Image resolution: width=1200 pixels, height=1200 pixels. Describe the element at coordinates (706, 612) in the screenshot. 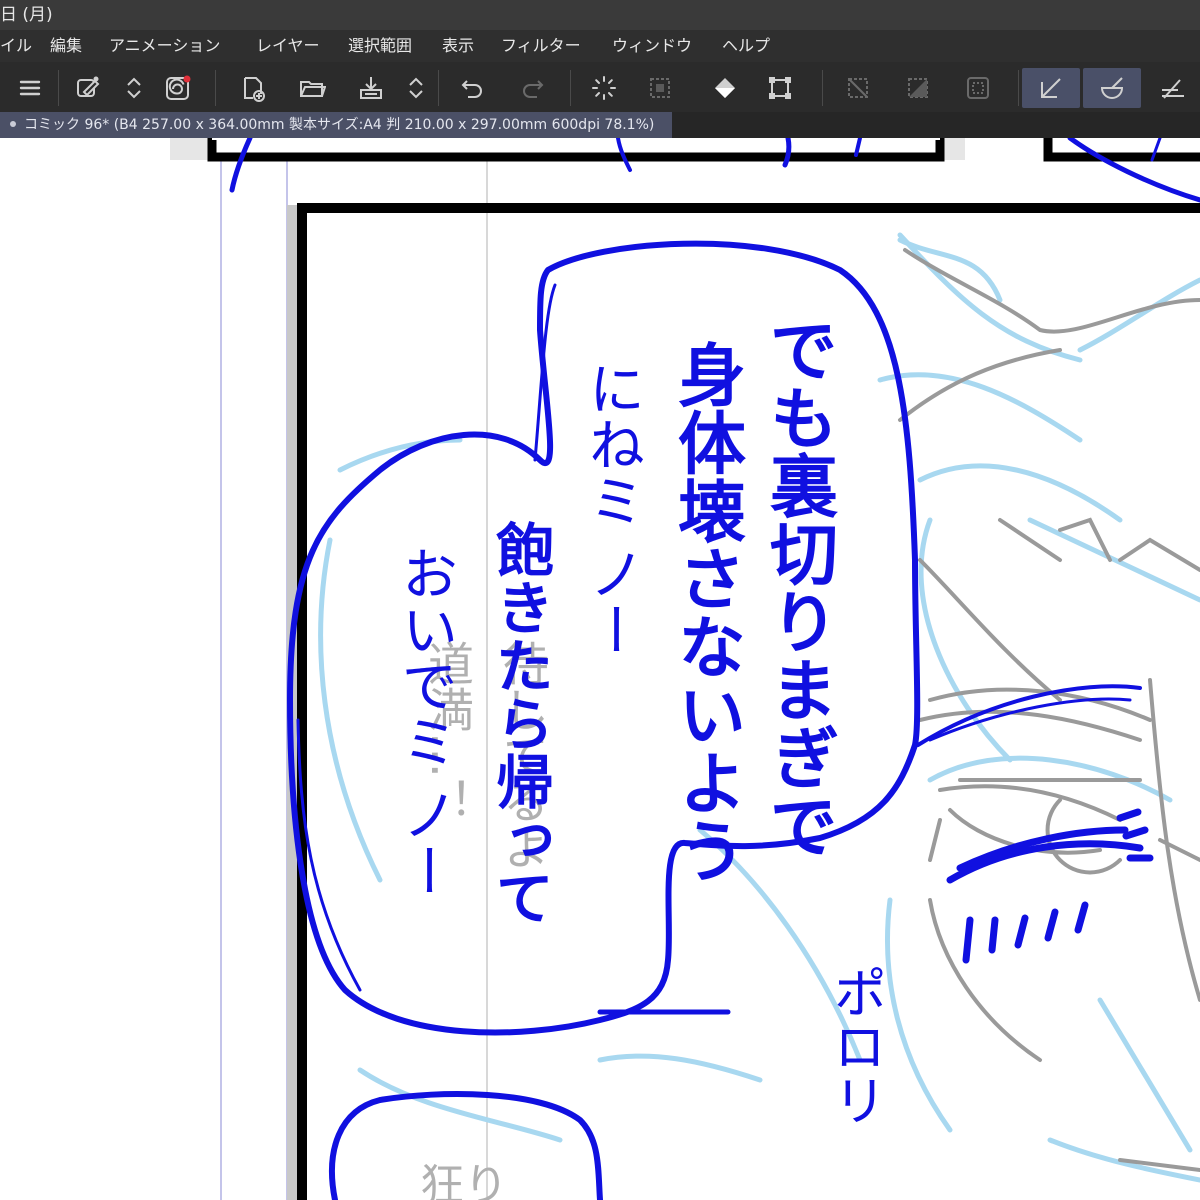

I see `bubble-line-2: 身体壊さないよう` at that location.